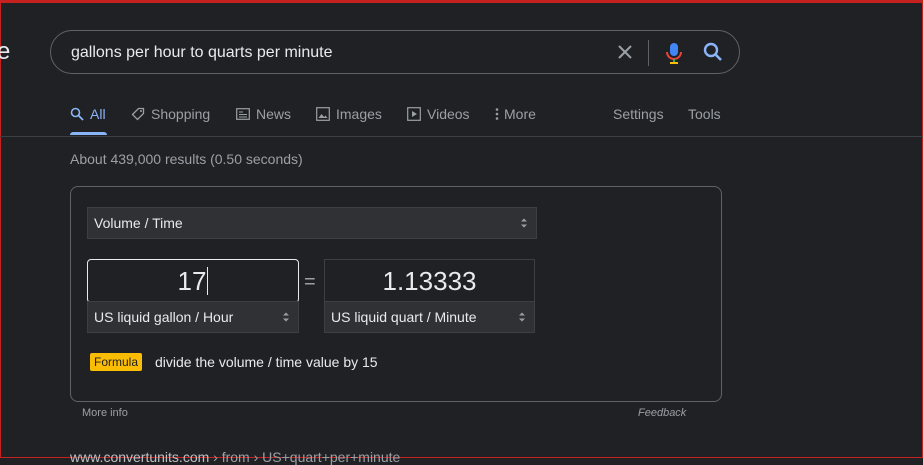 Image resolution: width=923 pixels, height=465 pixels. I want to click on tab-shopping: Shopping, so click(170, 114).